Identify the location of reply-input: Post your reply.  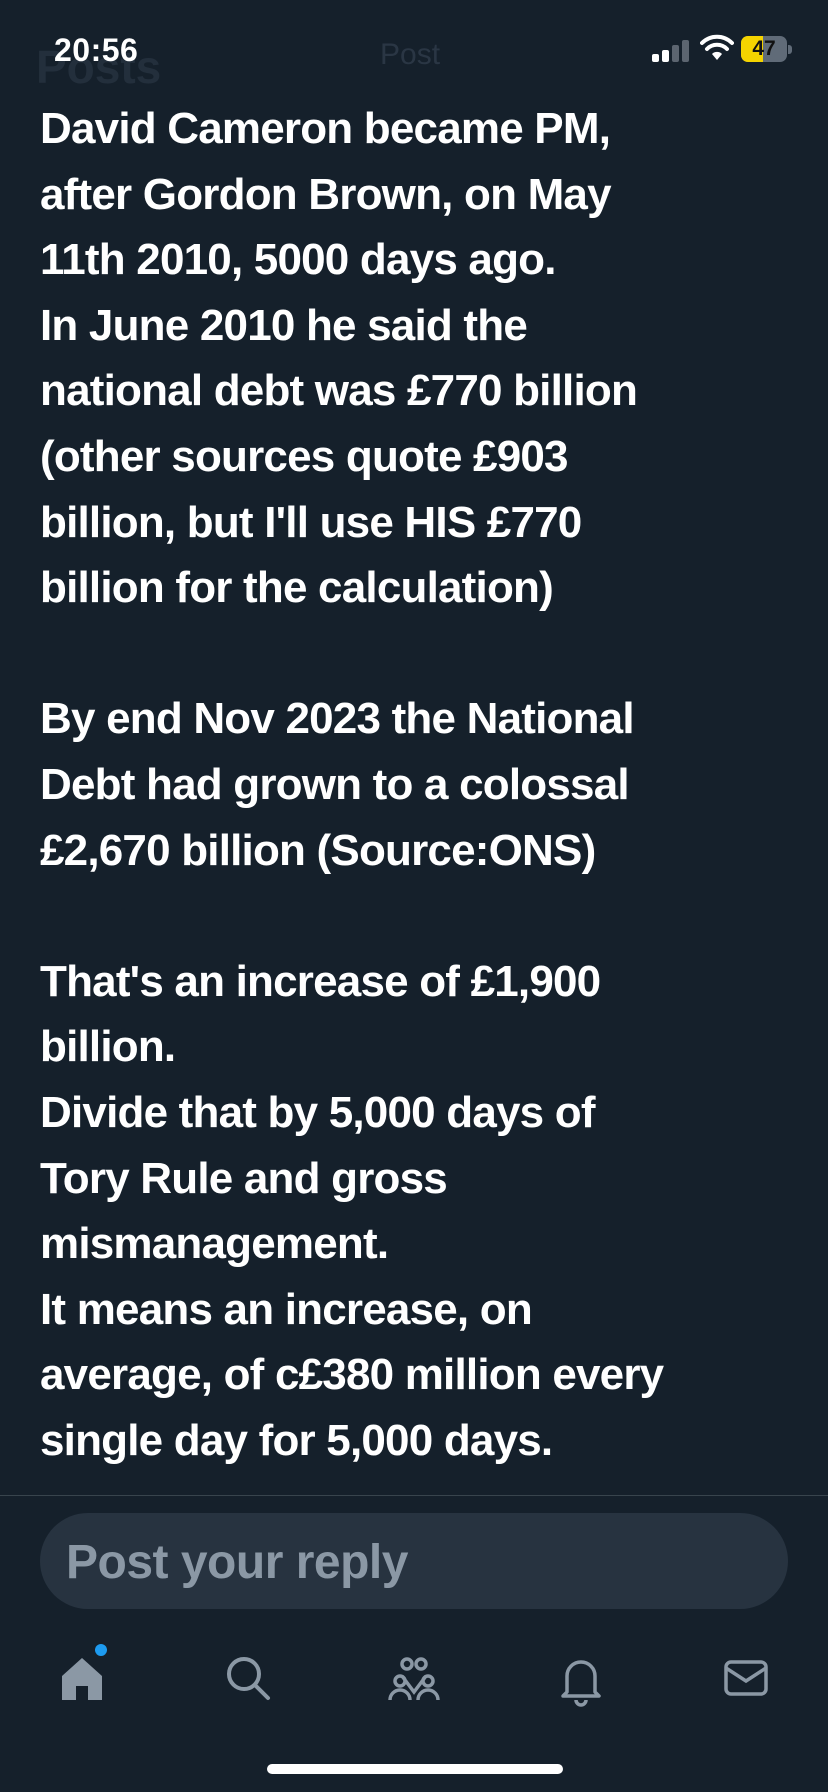
(414, 1561).